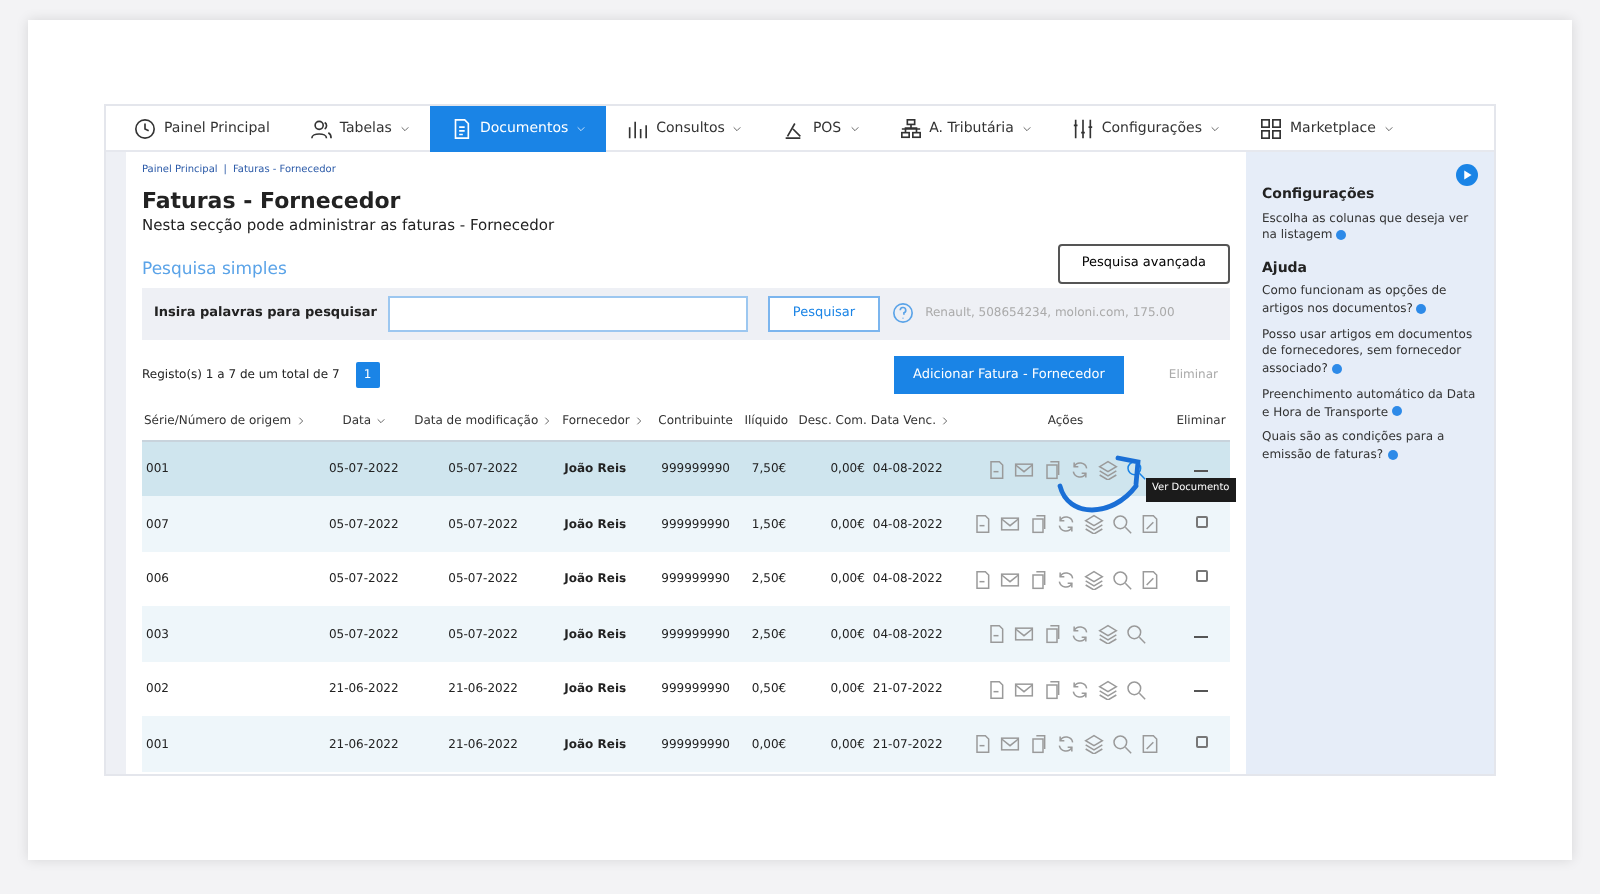  Describe the element at coordinates (1467, 175) in the screenshot. I see `play-icon` at that location.